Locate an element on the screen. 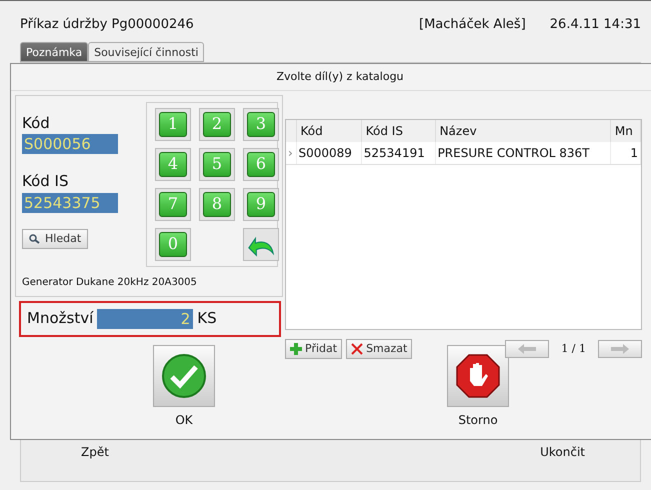 This screenshot has height=490, width=651. column-header: Mn is located at coordinates (625, 131).